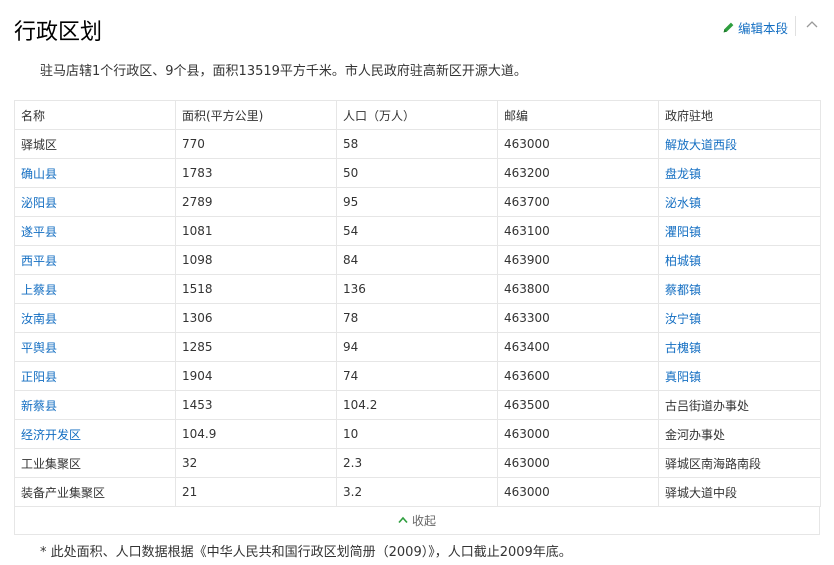 This screenshot has width=834, height=565. What do you see at coordinates (739, 260) in the screenshot?
I see `cell-seat: 柏城镇` at bounding box center [739, 260].